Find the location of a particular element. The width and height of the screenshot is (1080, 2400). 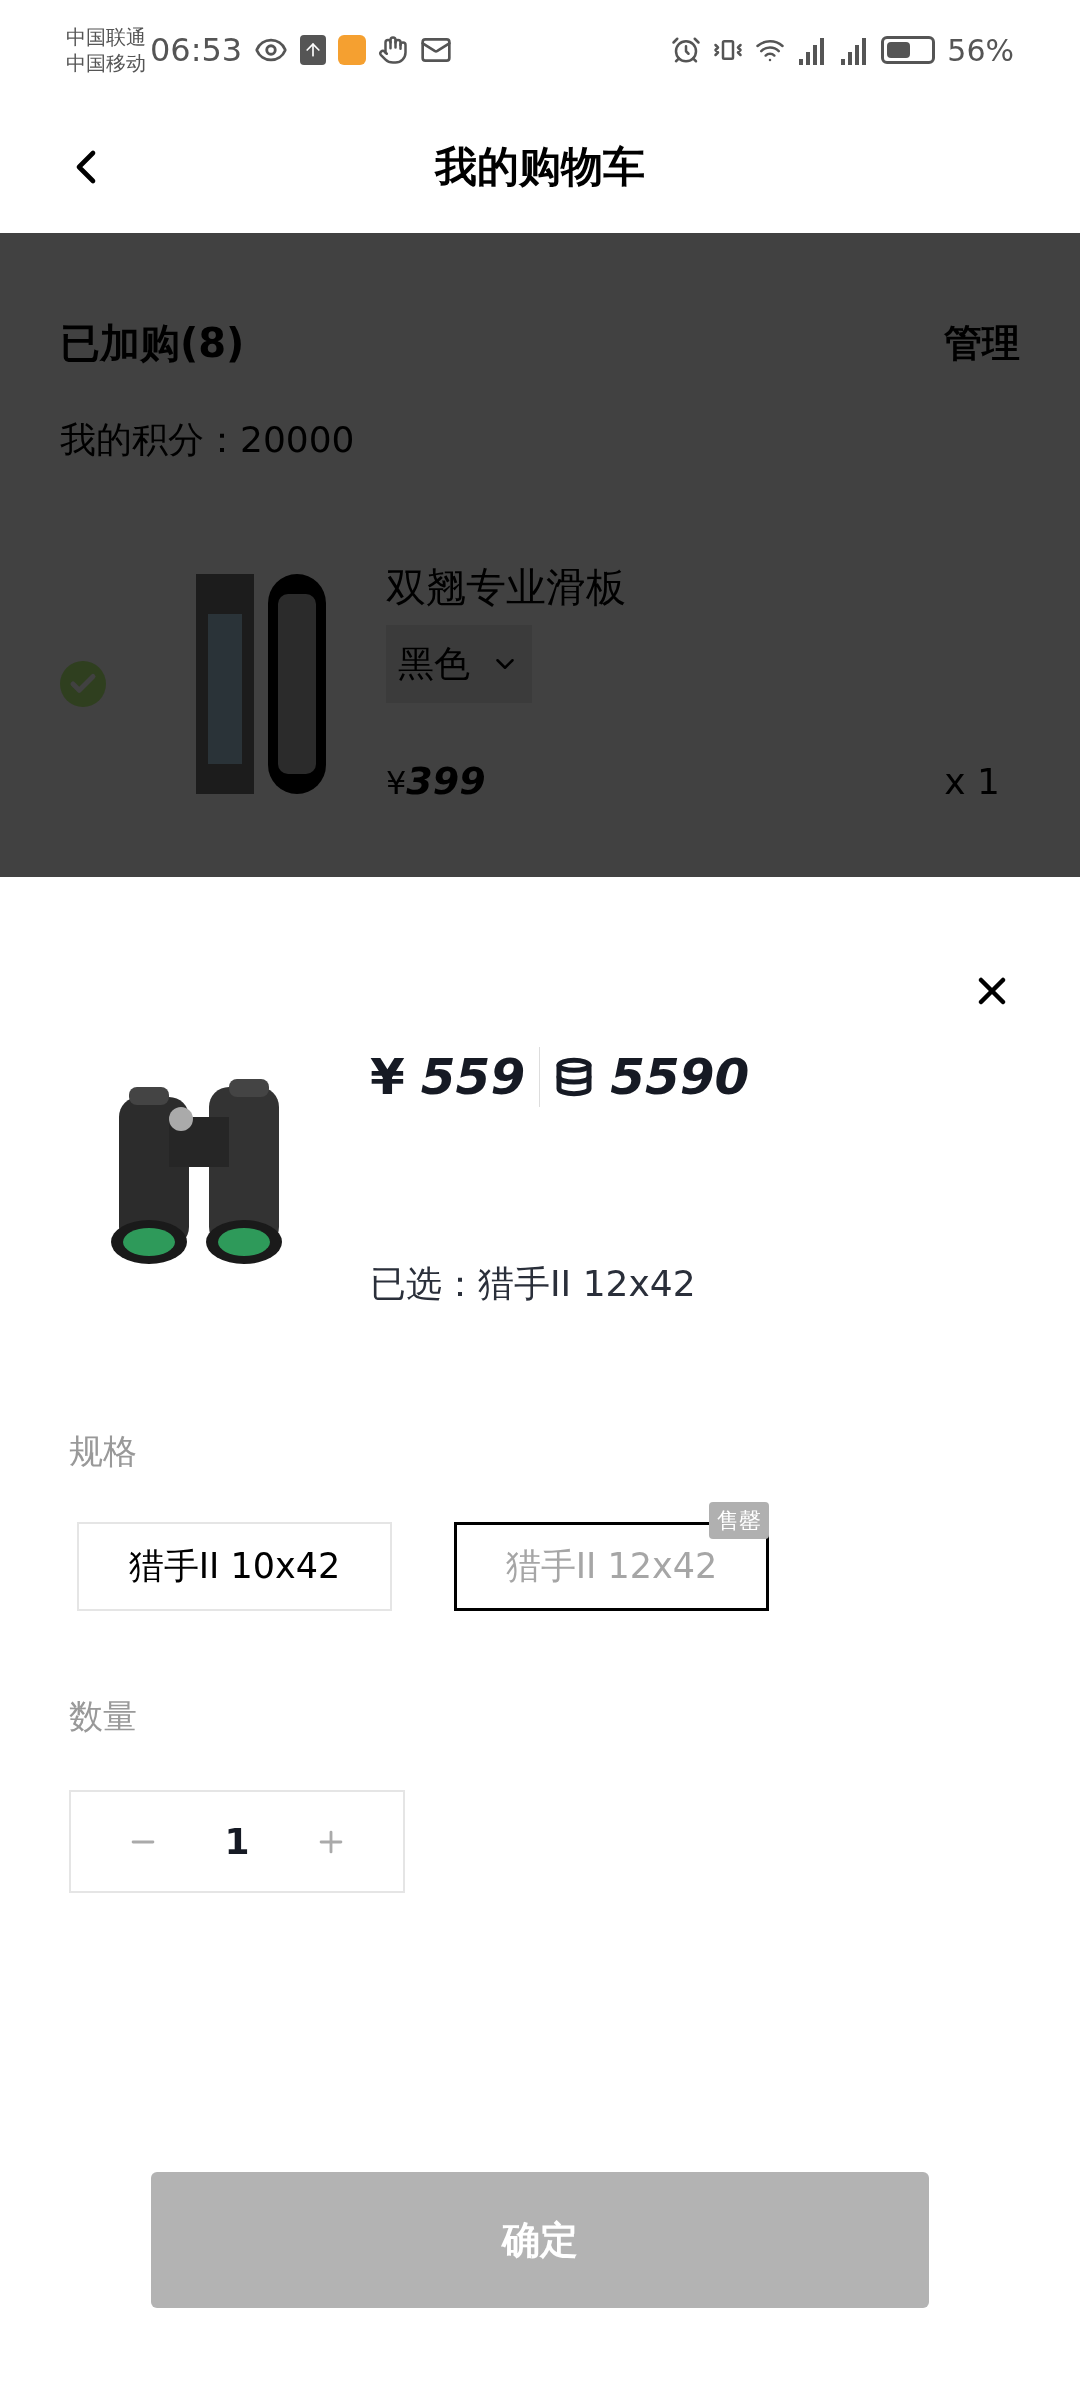

sold-out-badge: 售罄 is located at coordinates (739, 1520).